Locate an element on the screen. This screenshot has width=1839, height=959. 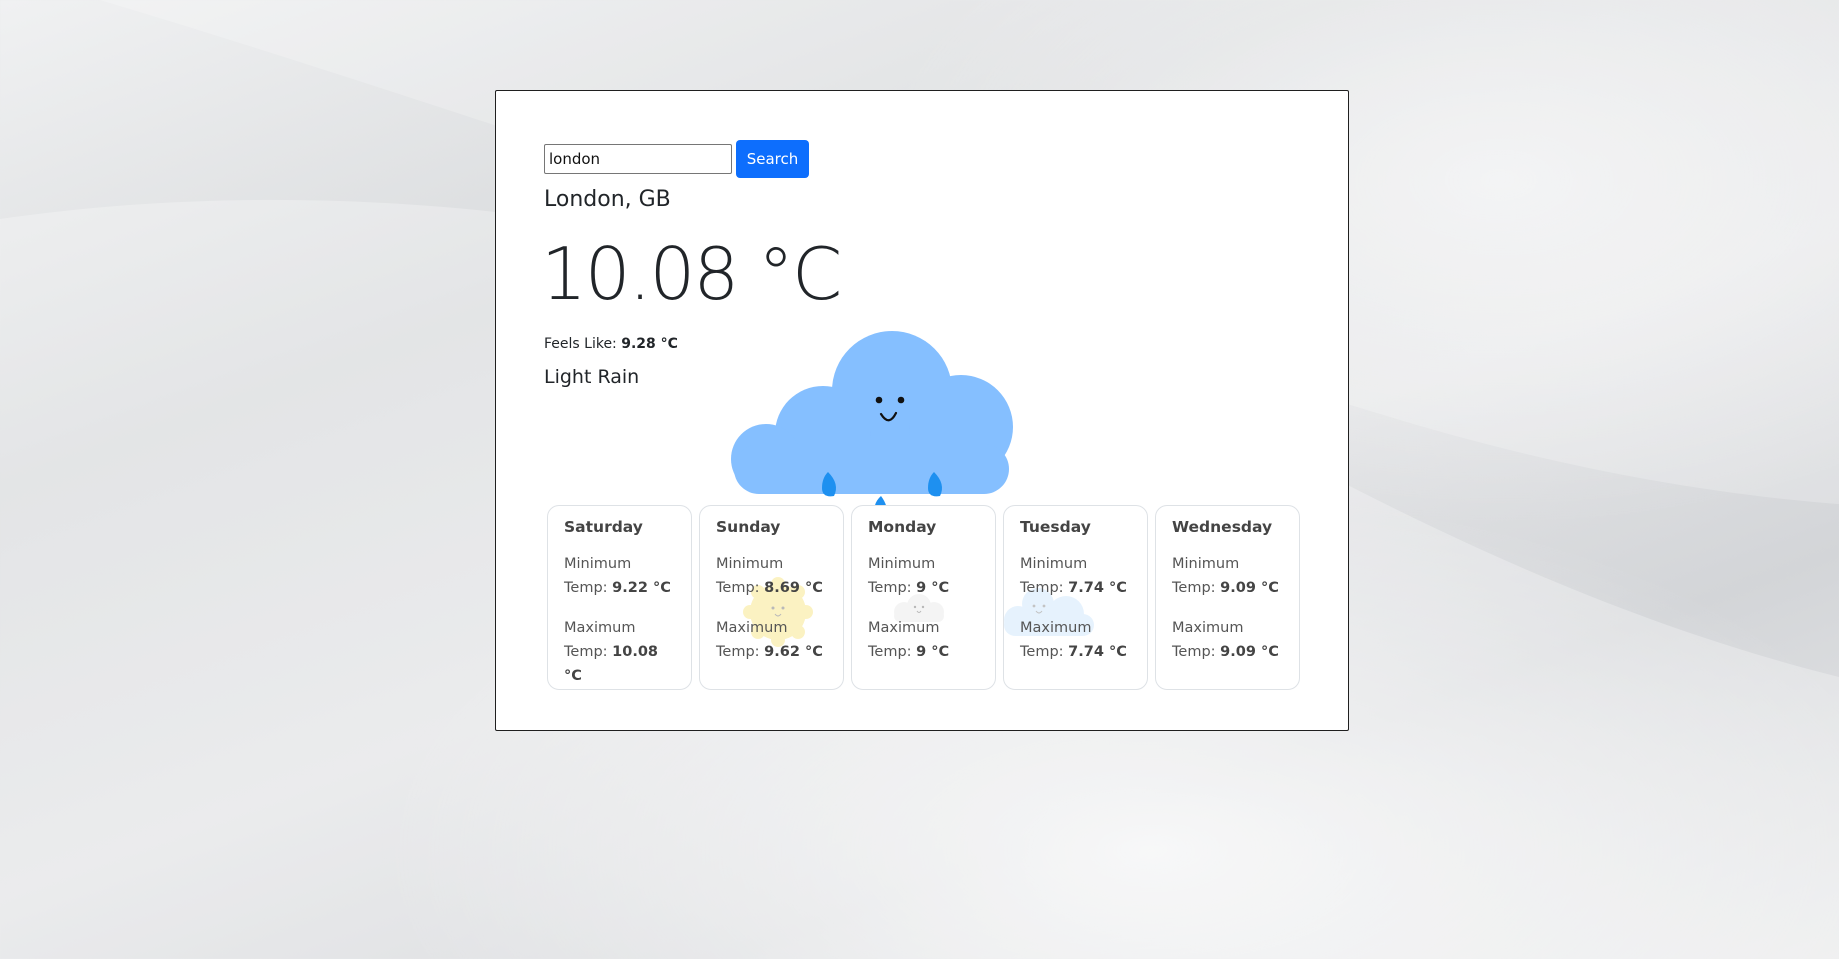
forecast-day: Saturday is located at coordinates (603, 527).